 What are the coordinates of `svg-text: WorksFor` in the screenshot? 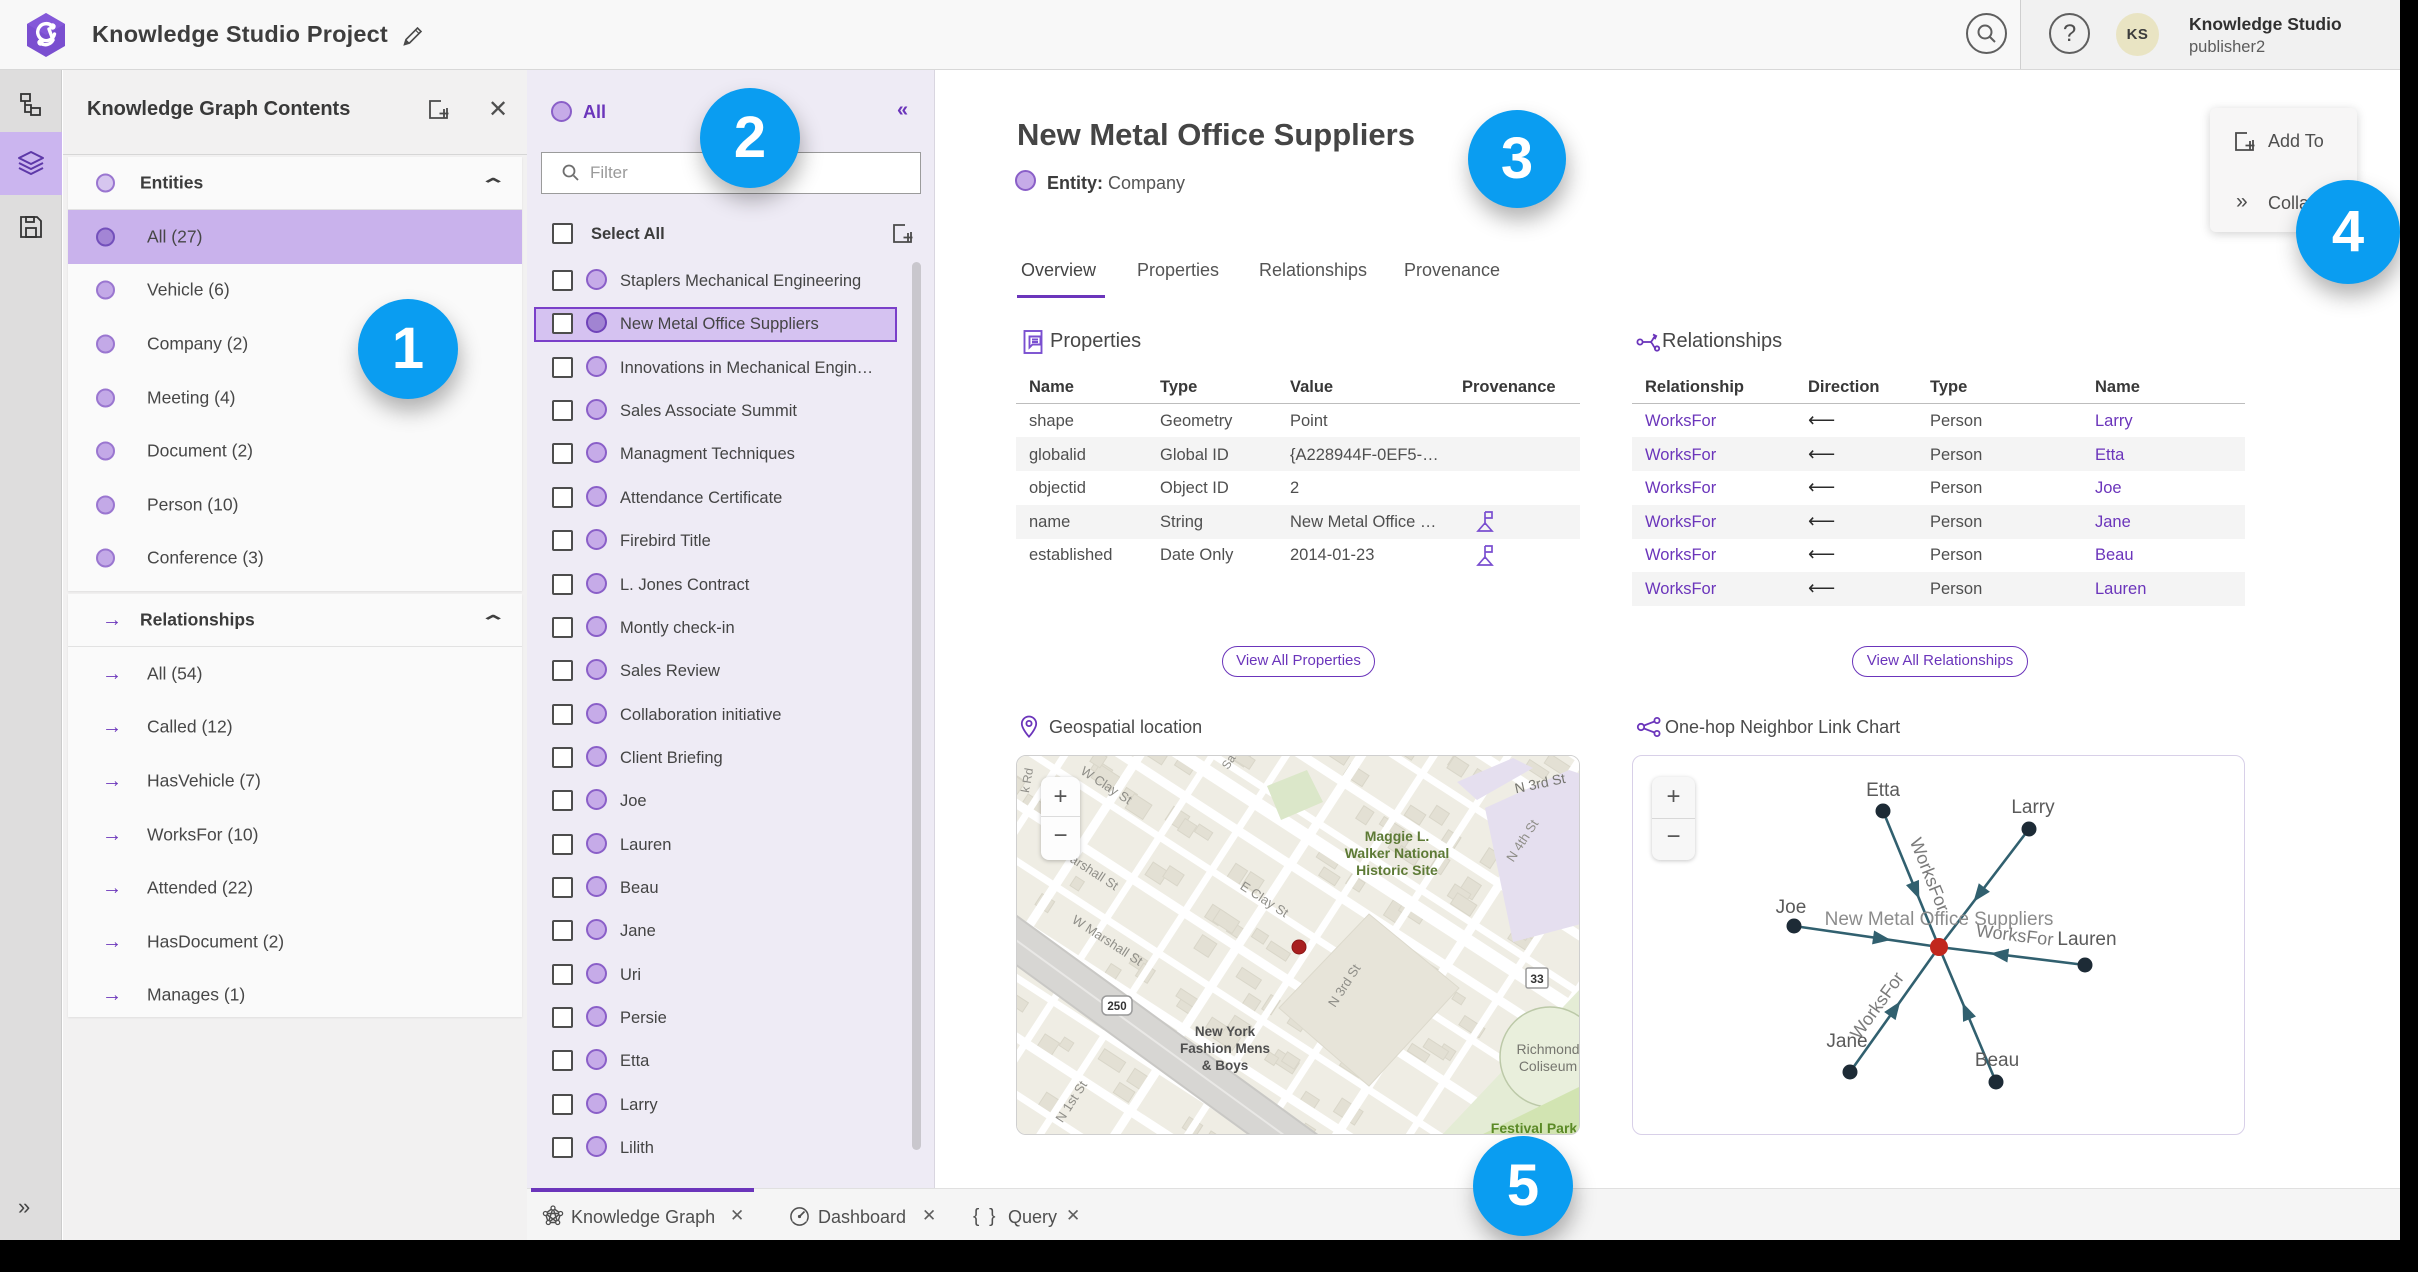 It's located at (1930, 875).